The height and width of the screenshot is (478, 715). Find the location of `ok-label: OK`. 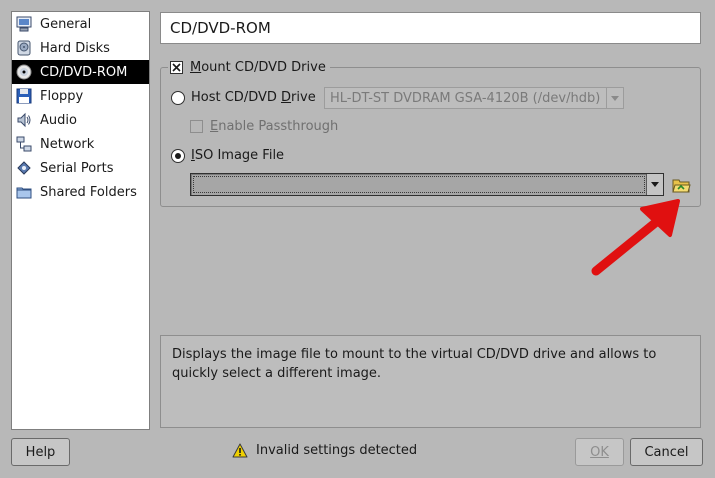

ok-label: OK is located at coordinates (599, 452).